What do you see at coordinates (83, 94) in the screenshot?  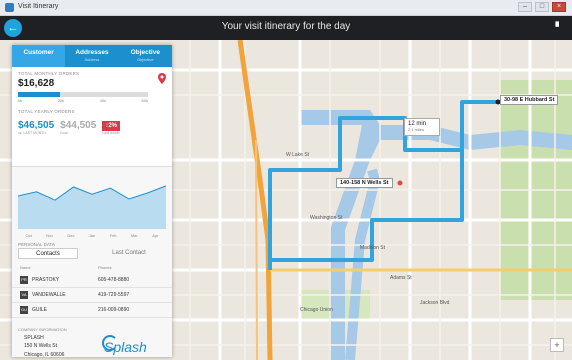 I see `monthly-progress-bar` at bounding box center [83, 94].